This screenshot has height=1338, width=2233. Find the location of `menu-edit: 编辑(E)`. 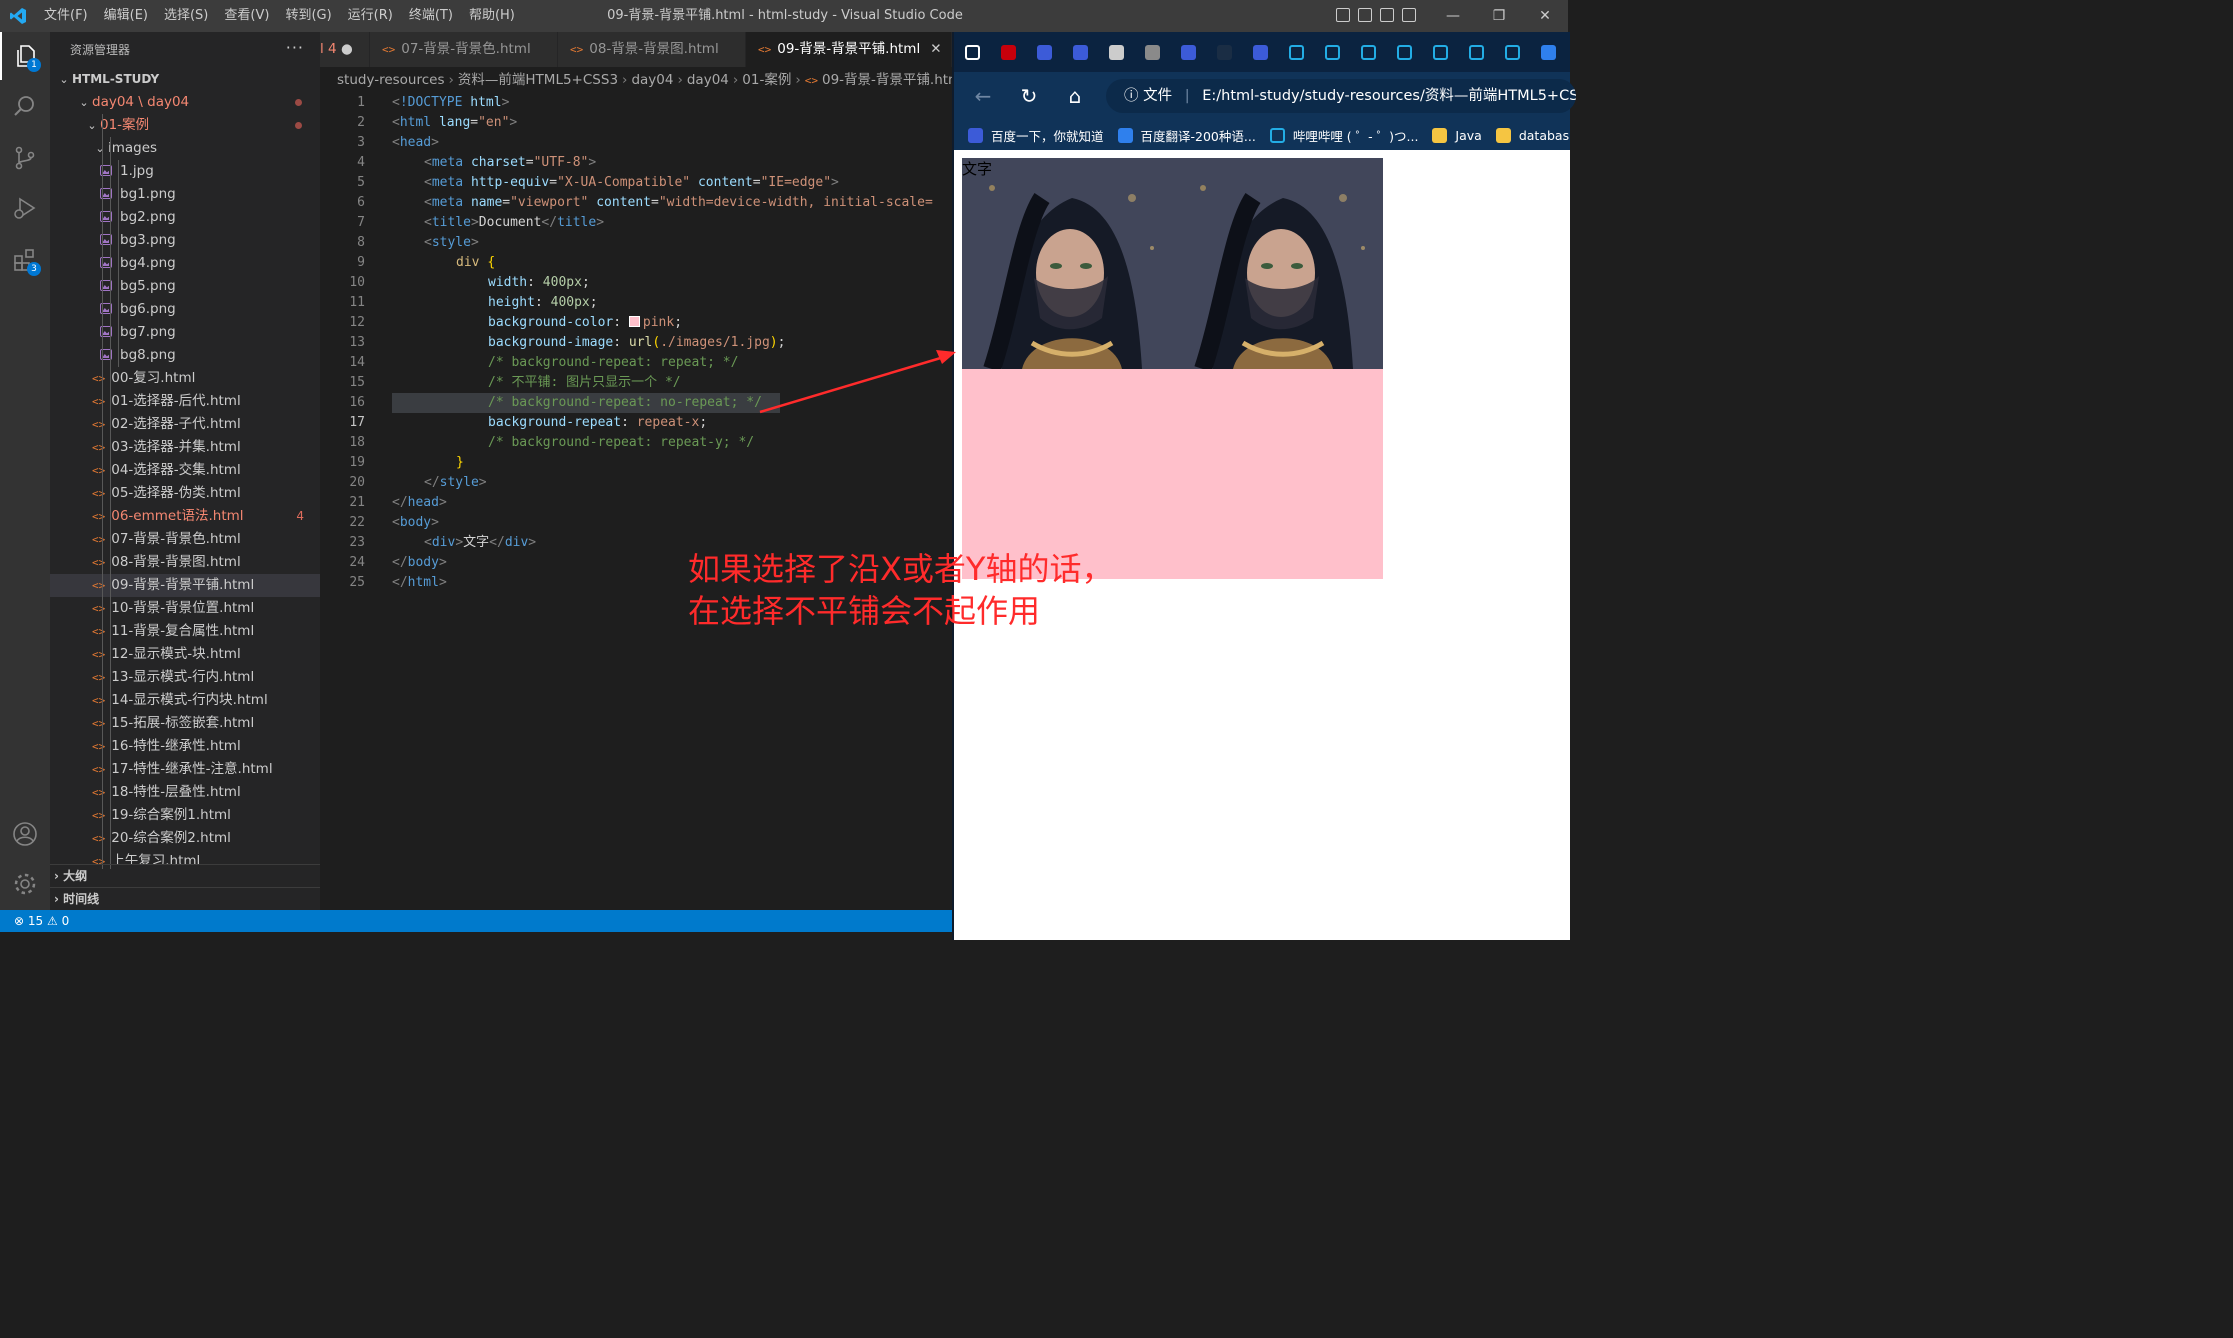

menu-edit: 编辑(E) is located at coordinates (126, 16).